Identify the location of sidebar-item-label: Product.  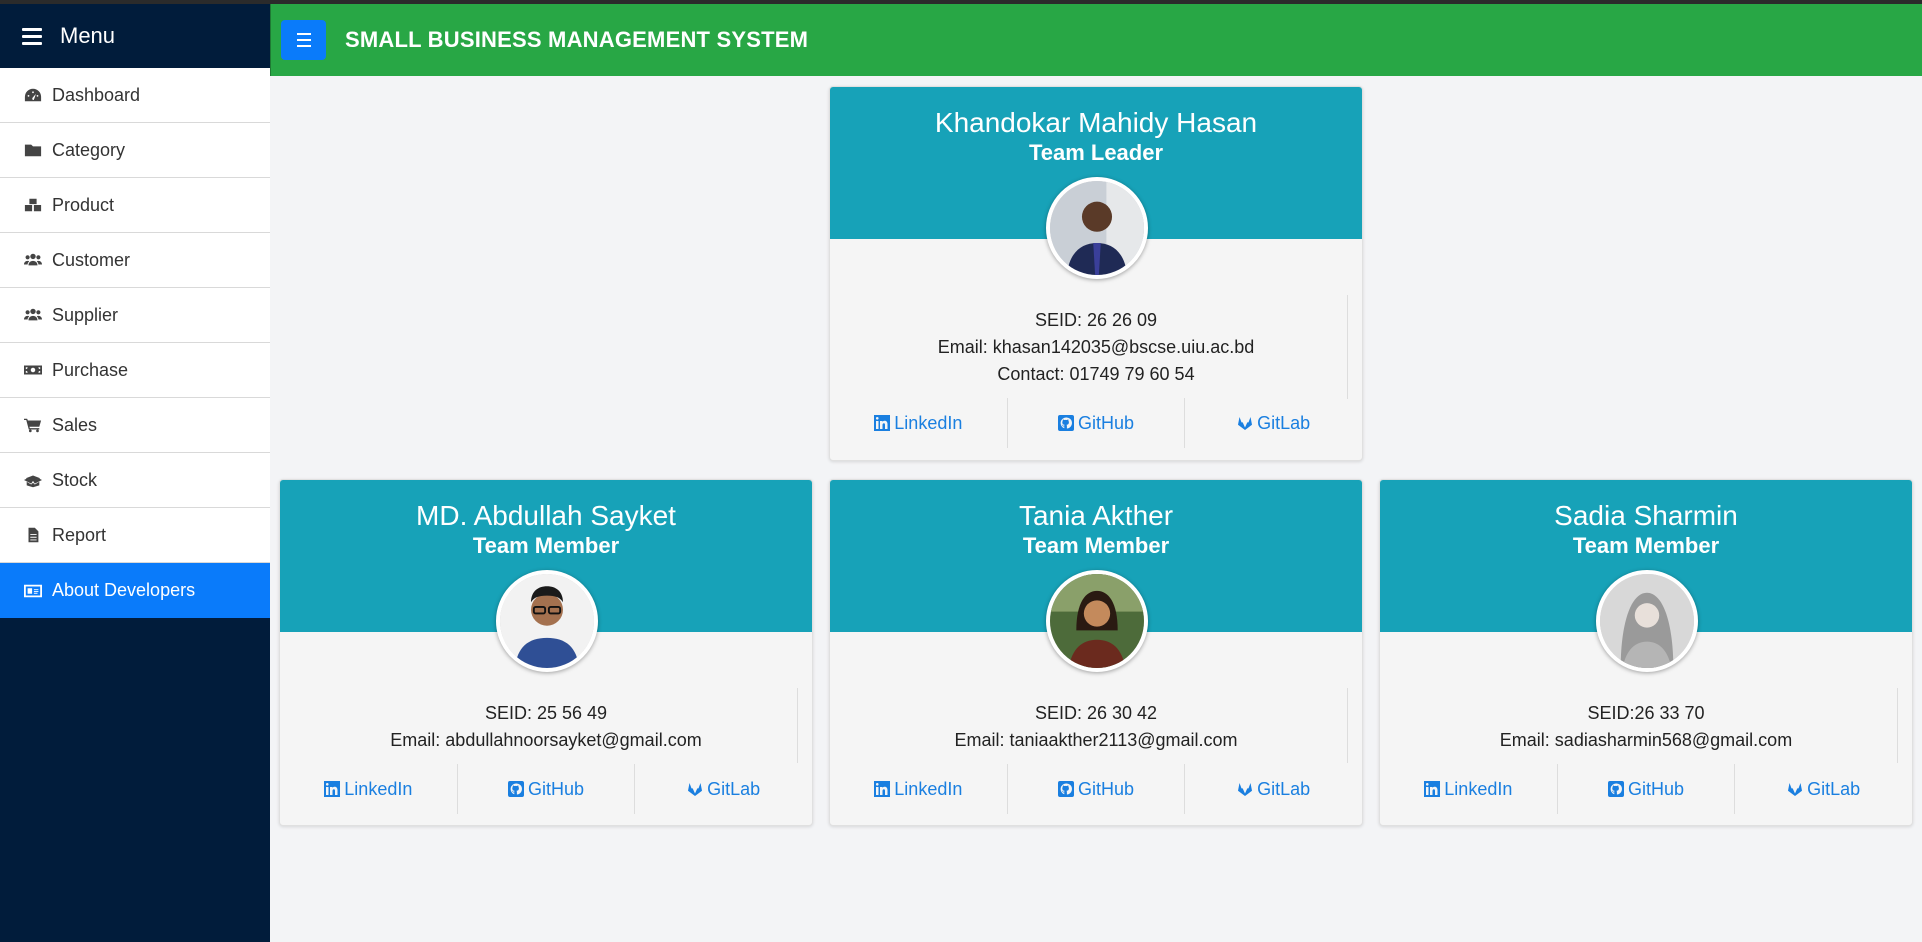
(83, 204).